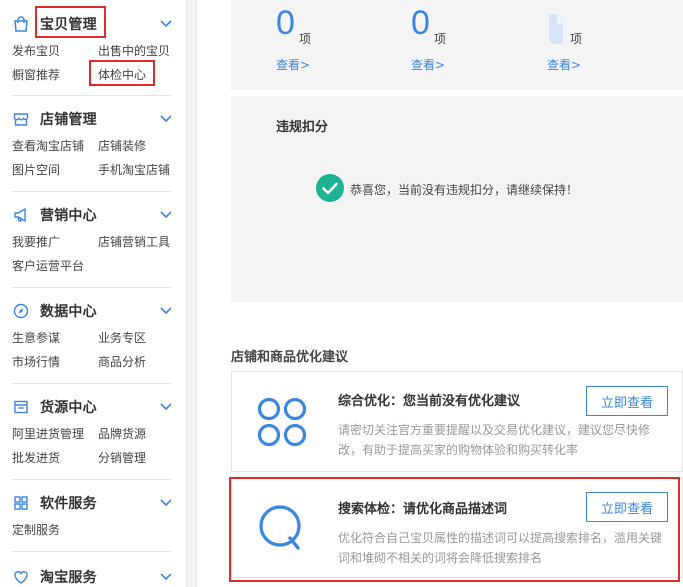  Describe the element at coordinates (68, 578) in the screenshot. I see `sidebar-section-title: 淘宝服务` at that location.